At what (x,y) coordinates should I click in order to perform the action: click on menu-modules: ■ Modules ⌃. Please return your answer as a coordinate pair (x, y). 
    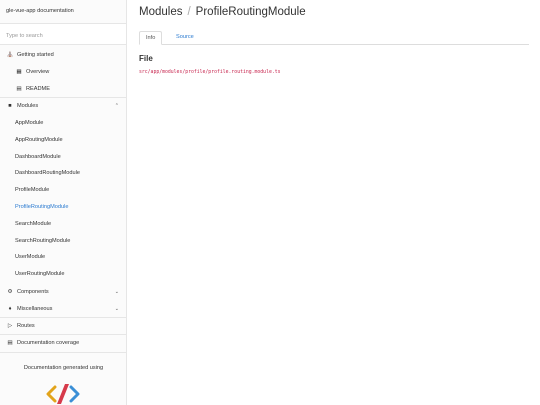
    Looking at the image, I should click on (63, 106).